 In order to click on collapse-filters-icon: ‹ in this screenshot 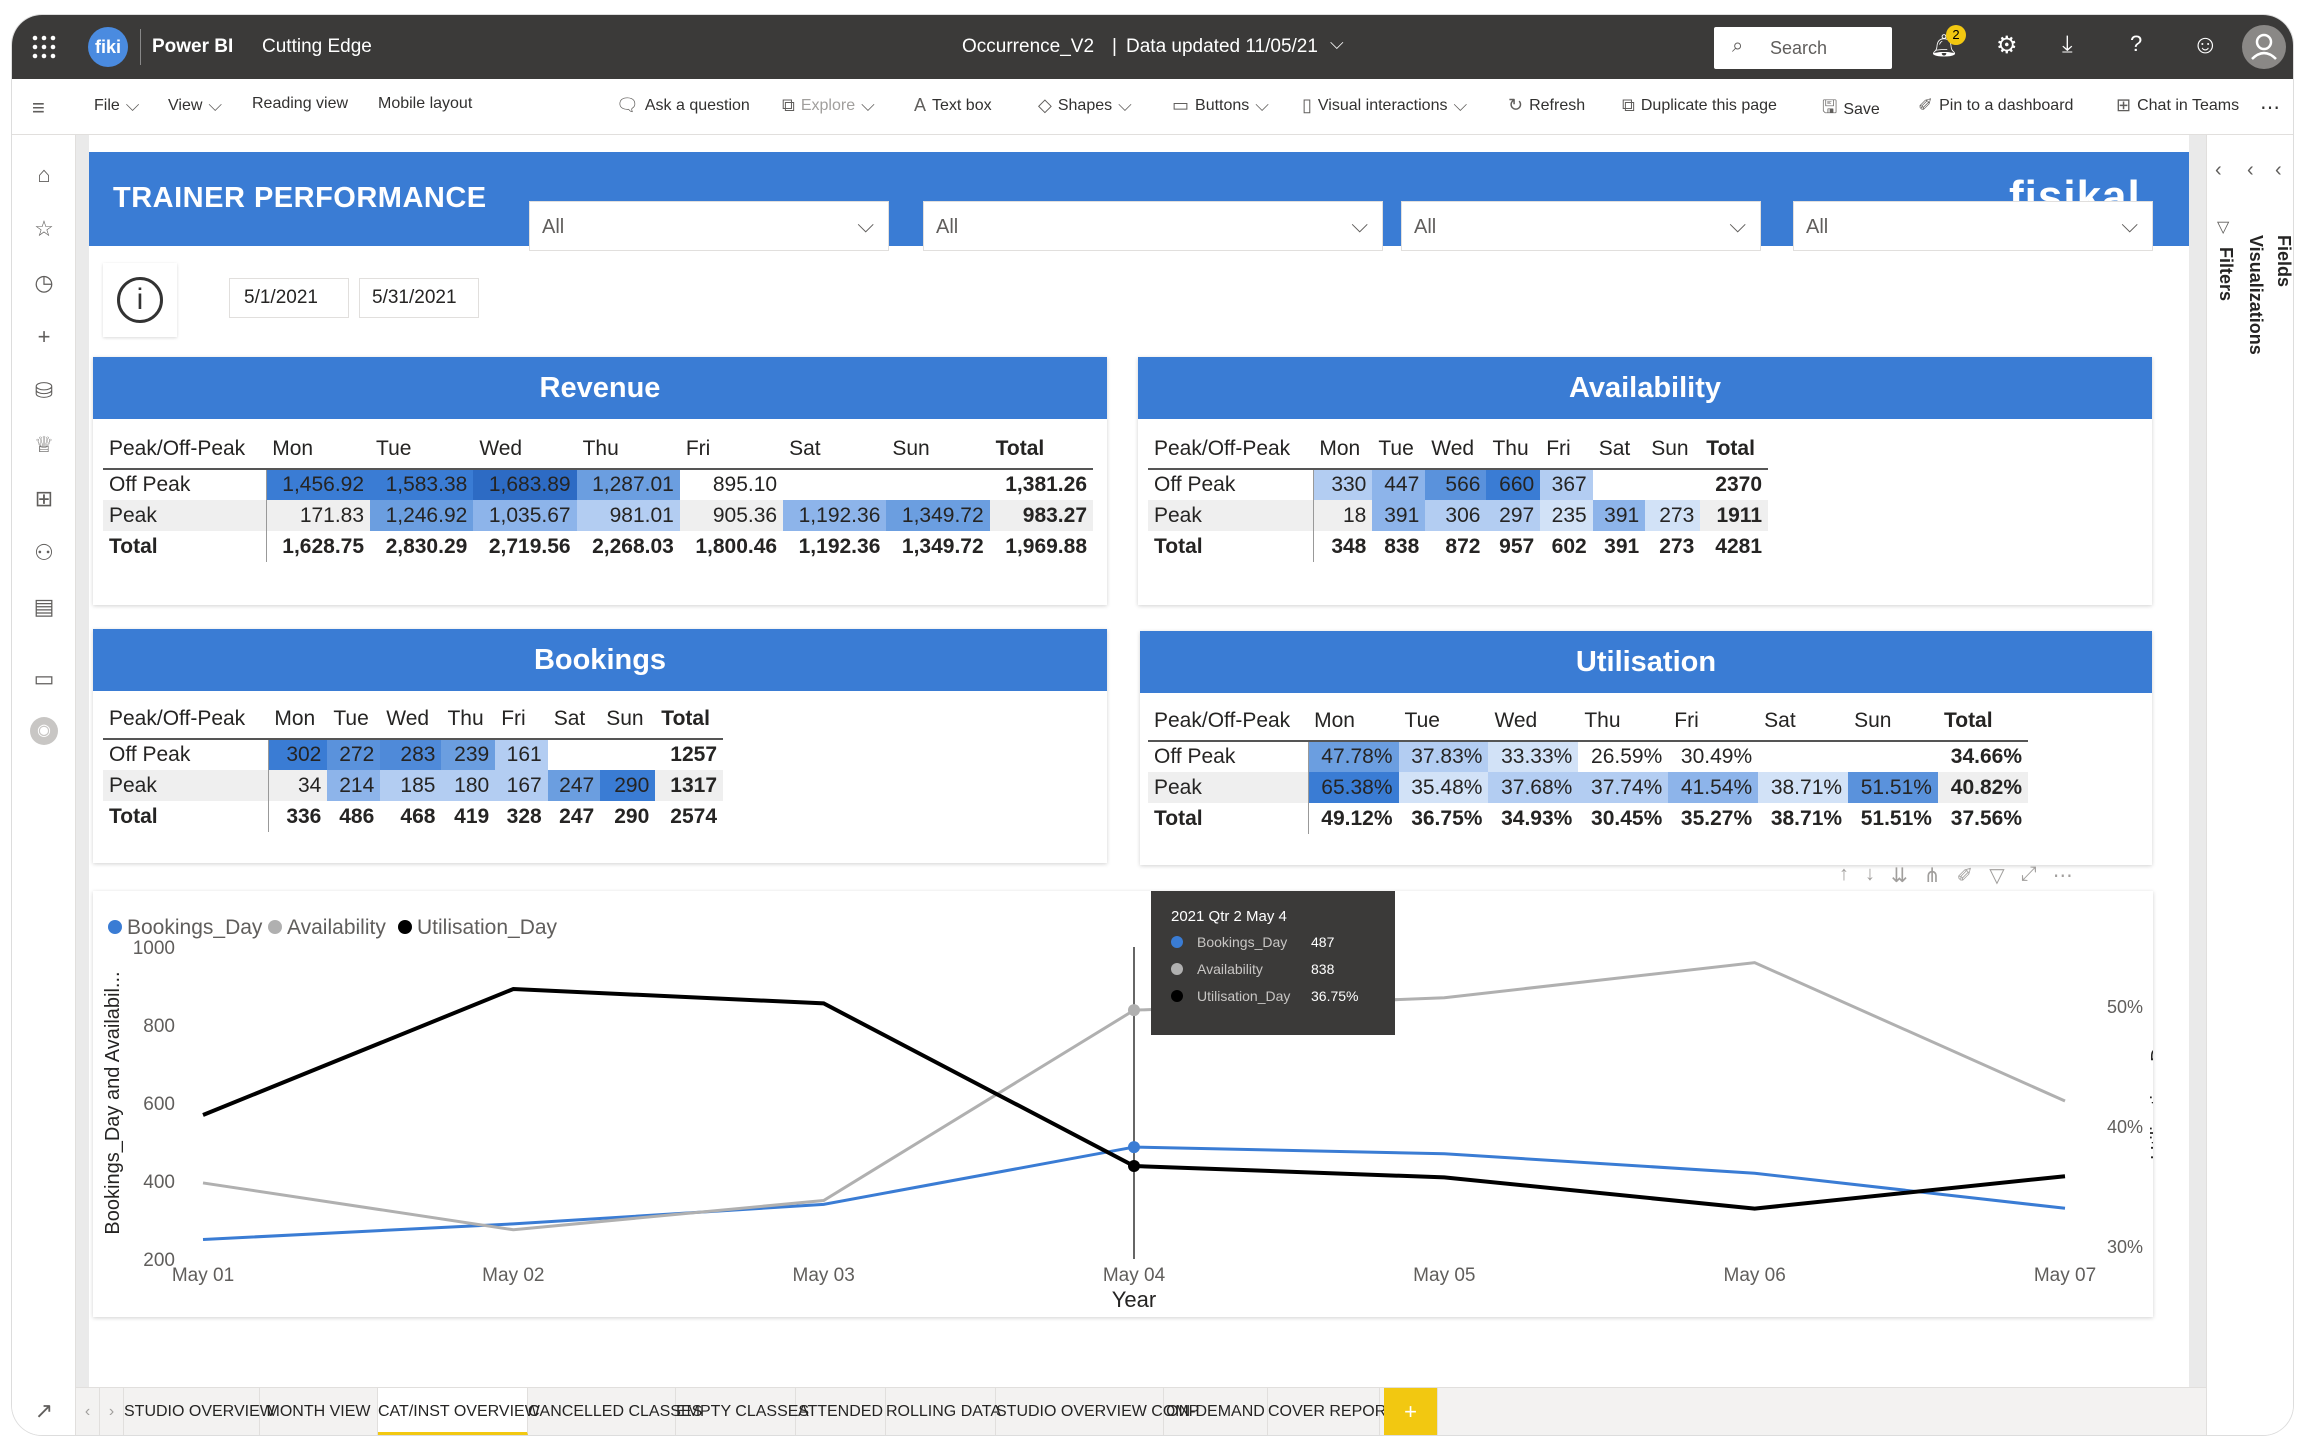, I will do `click(2218, 170)`.